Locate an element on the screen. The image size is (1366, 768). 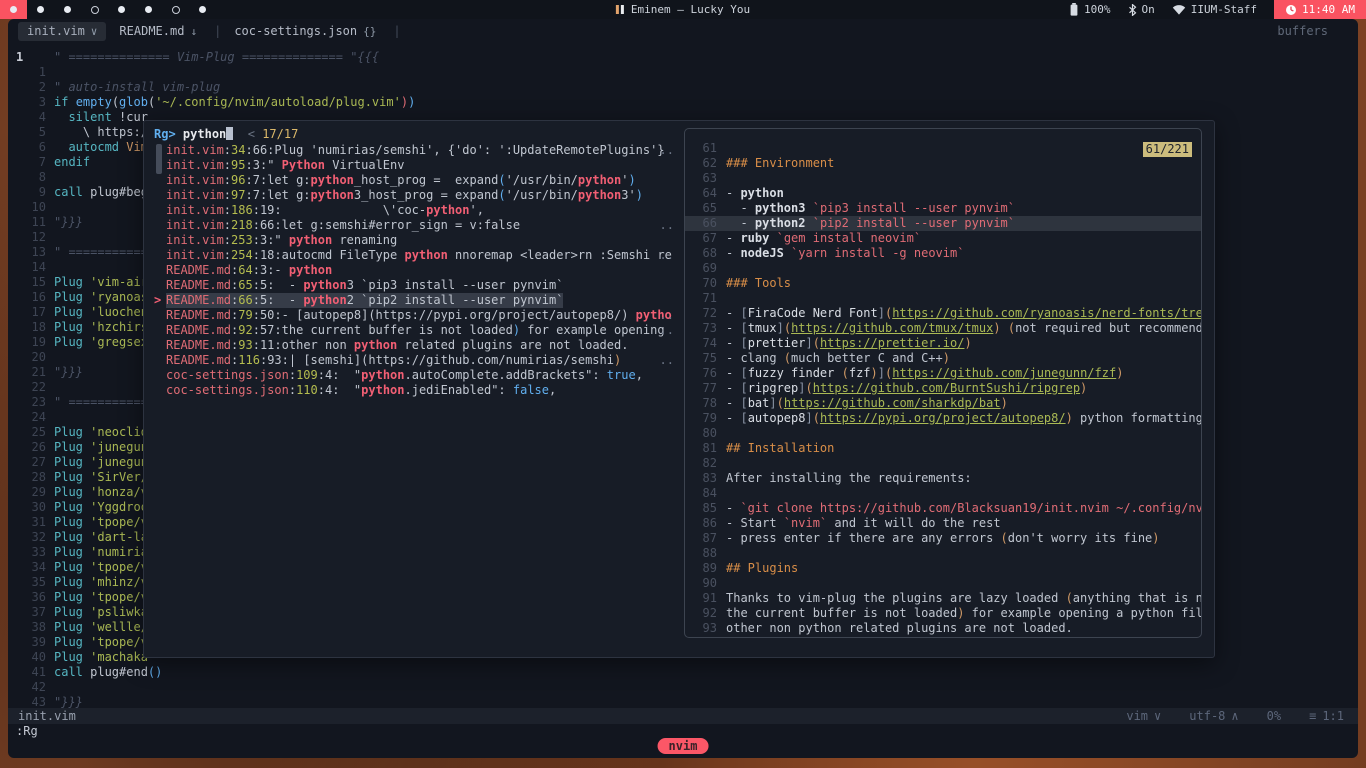
preview-line: 90 is located at coordinates (943, 583).